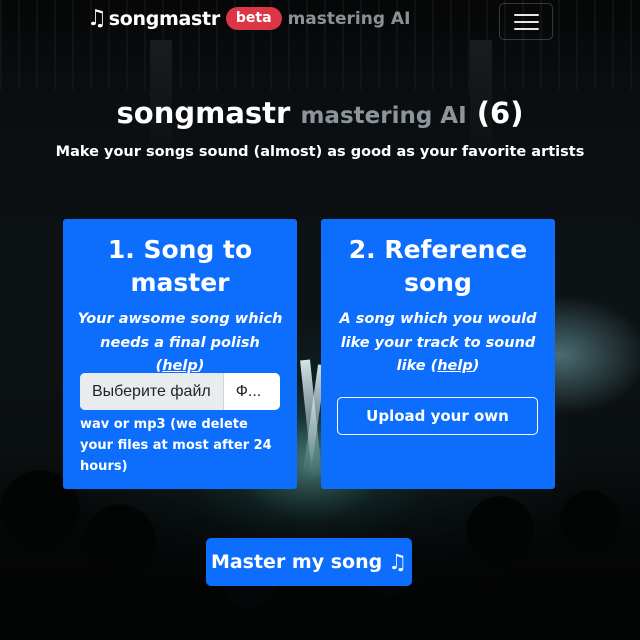 The width and height of the screenshot is (640, 640). What do you see at coordinates (349, 18) in the screenshot?
I see `brand-tagline: mastering AI` at bounding box center [349, 18].